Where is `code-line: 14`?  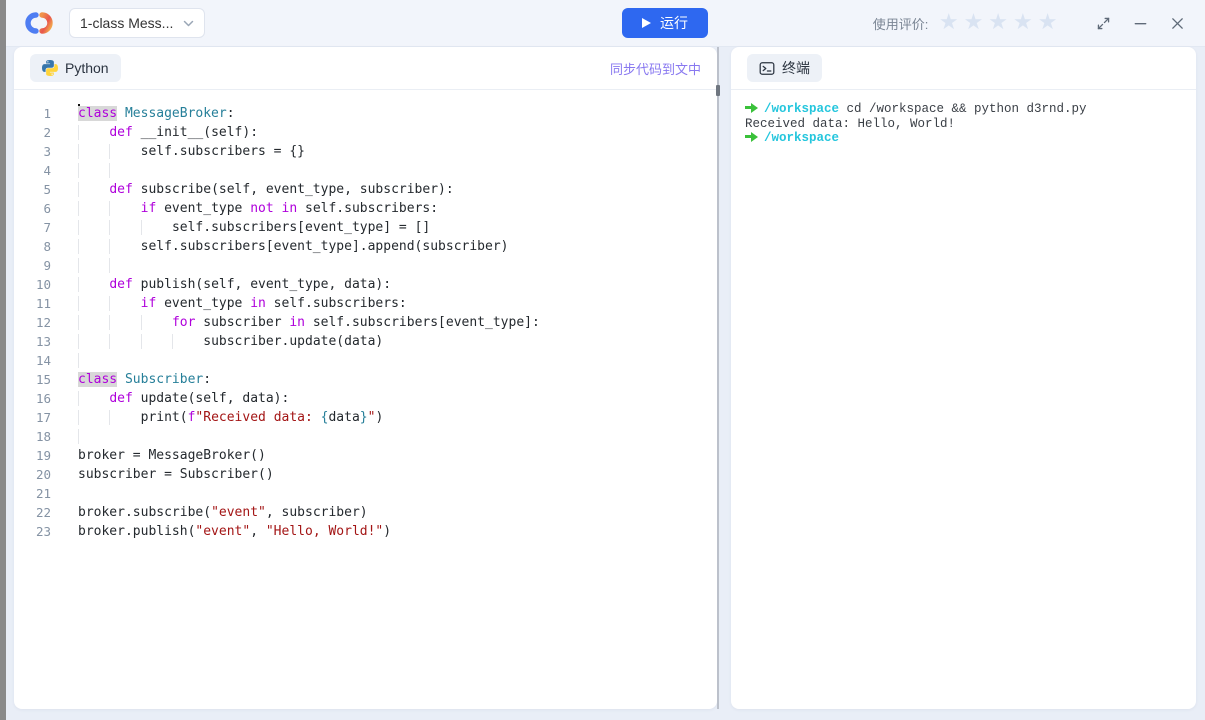 code-line: 14 is located at coordinates (365, 360).